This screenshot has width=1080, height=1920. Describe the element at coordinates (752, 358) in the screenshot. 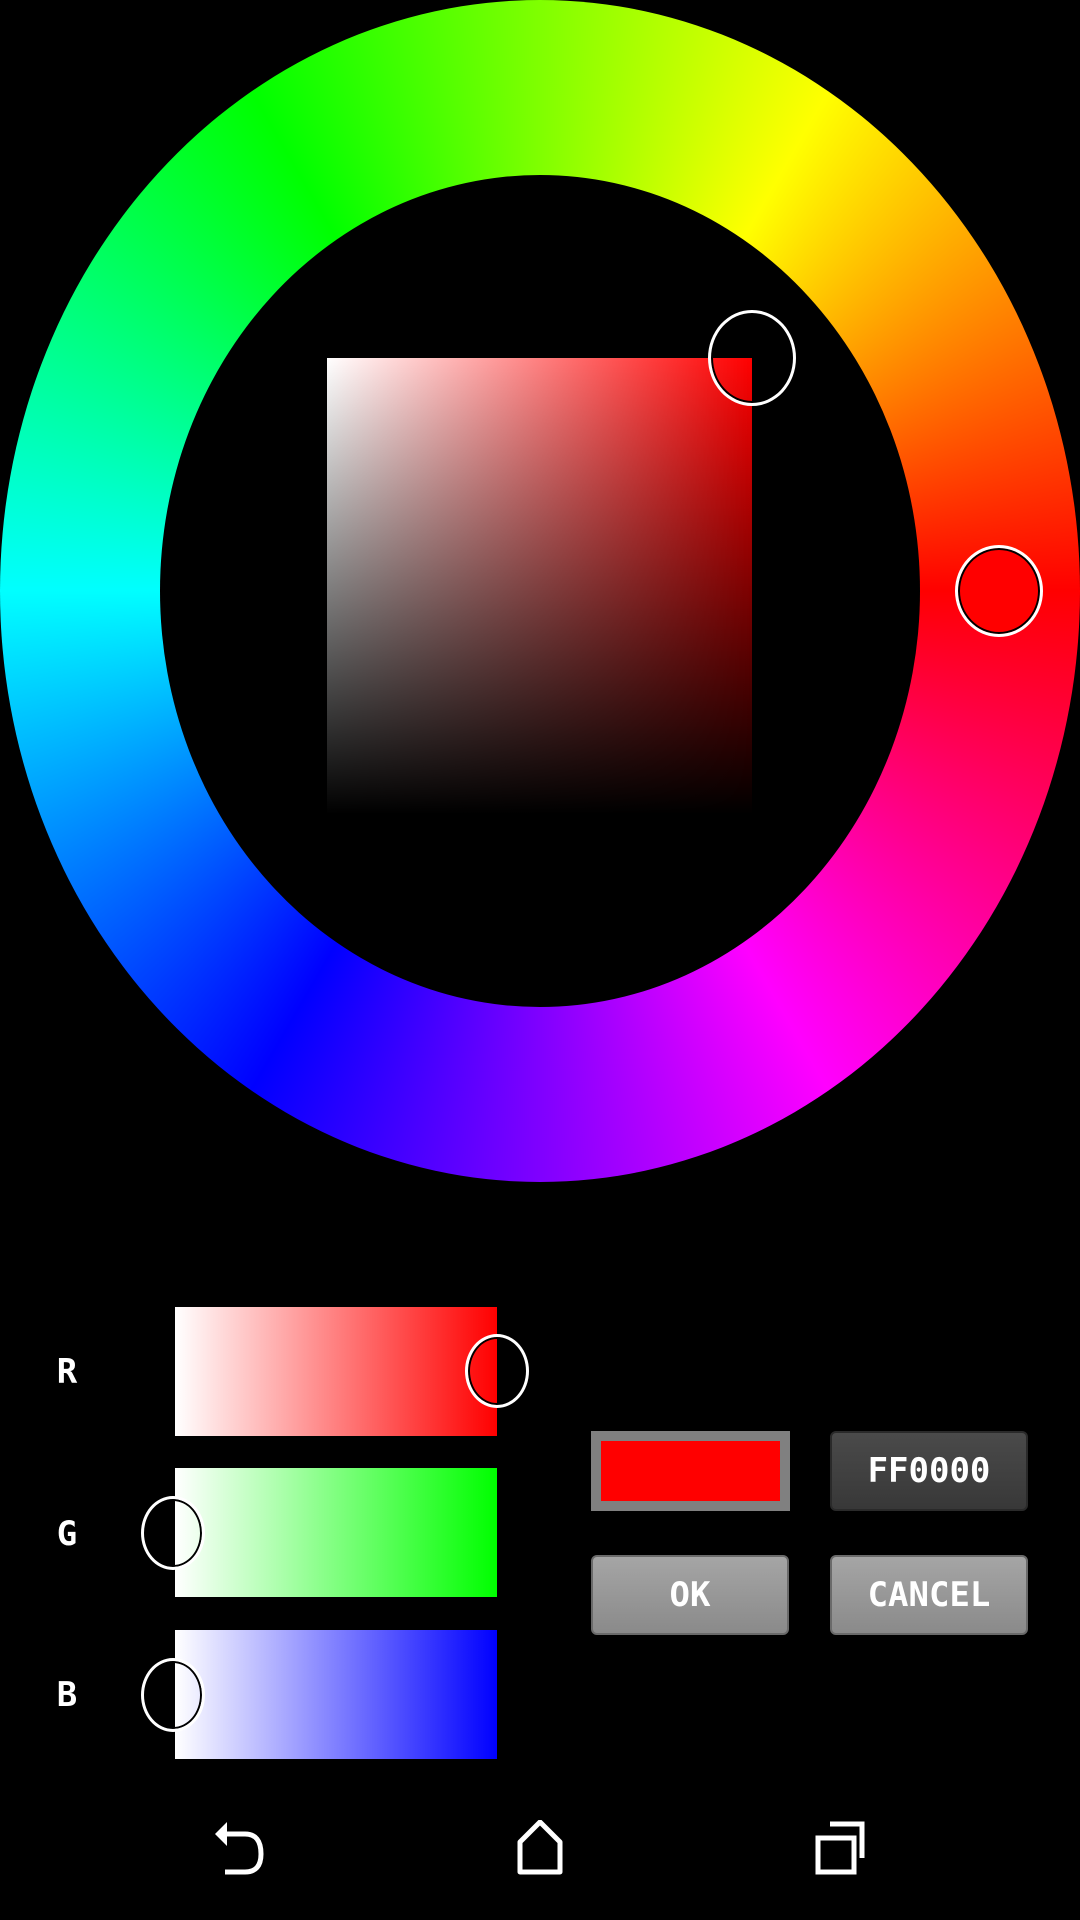

I see `saturation-value-cursor` at that location.